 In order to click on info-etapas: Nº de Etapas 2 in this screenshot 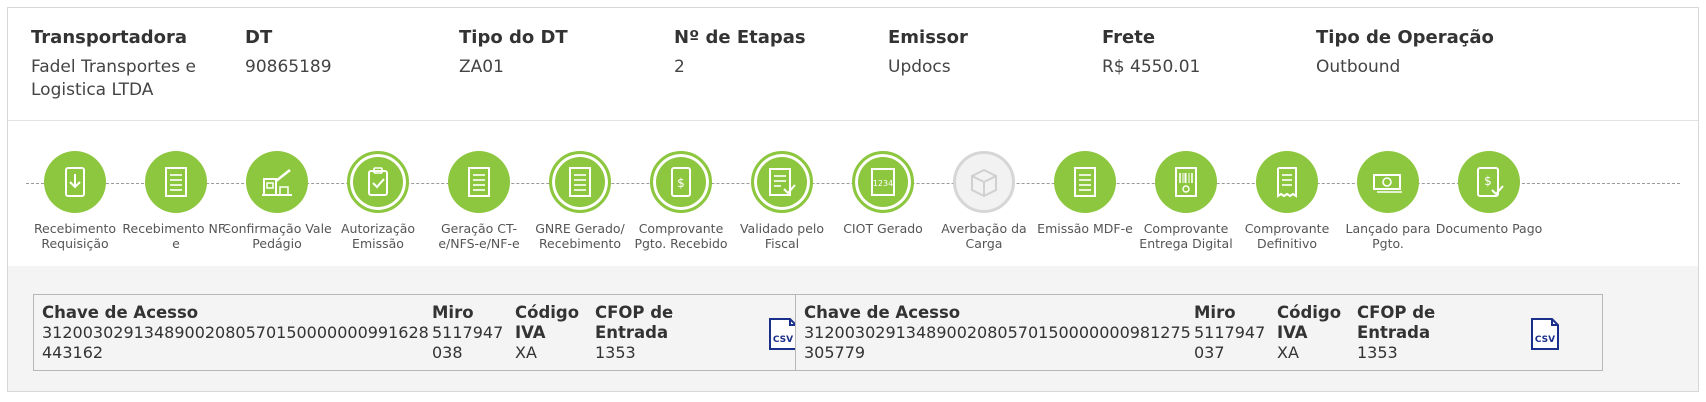, I will do `click(774, 52)`.